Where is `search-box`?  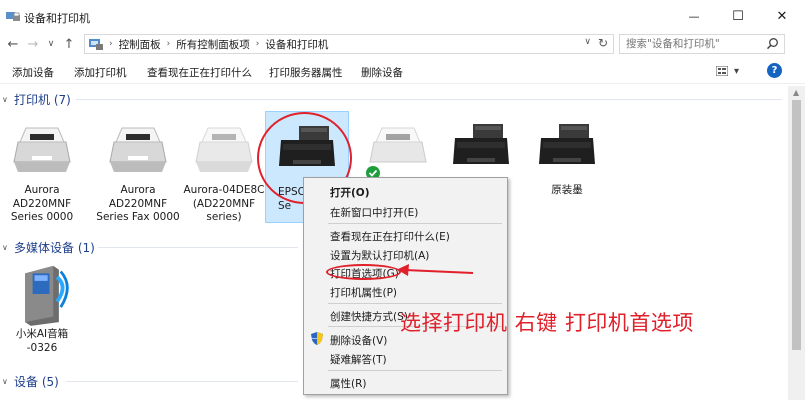
search-box is located at coordinates (702, 44).